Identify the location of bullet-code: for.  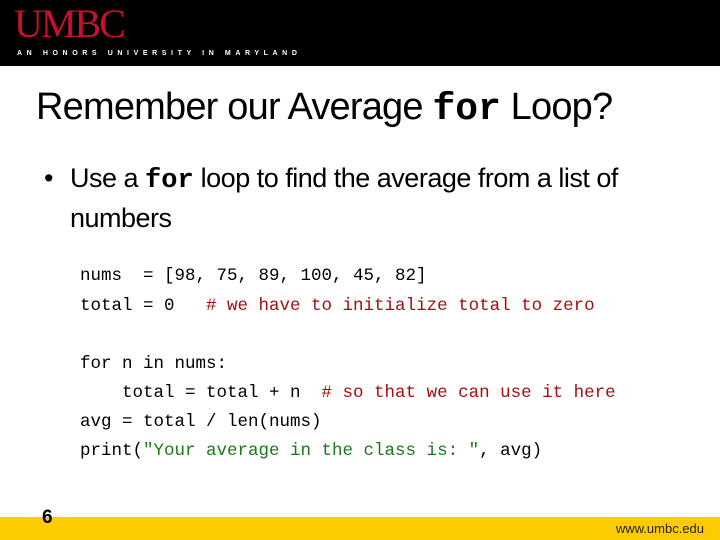
(169, 181).